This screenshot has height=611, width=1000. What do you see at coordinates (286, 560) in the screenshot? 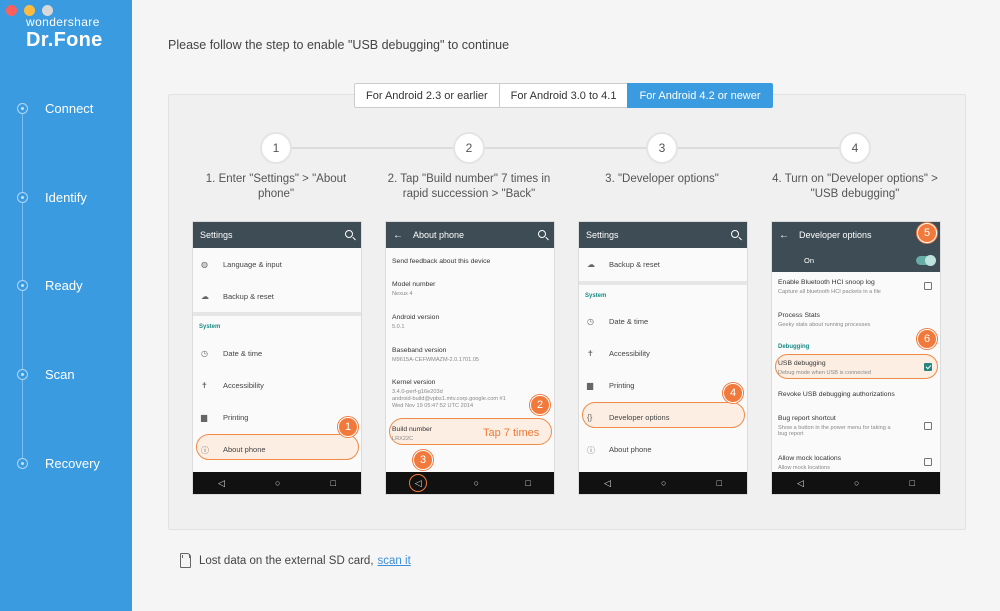
I see `sd-card-text: Lost data on the external SD card,` at bounding box center [286, 560].